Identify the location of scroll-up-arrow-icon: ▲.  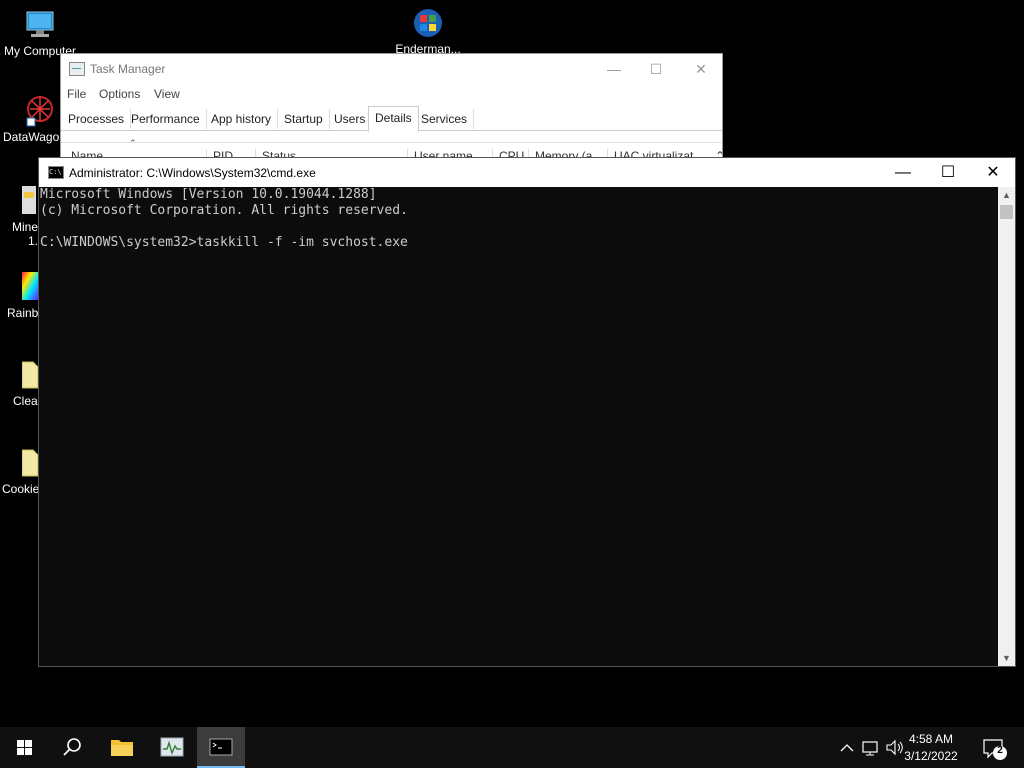
(1006, 195).